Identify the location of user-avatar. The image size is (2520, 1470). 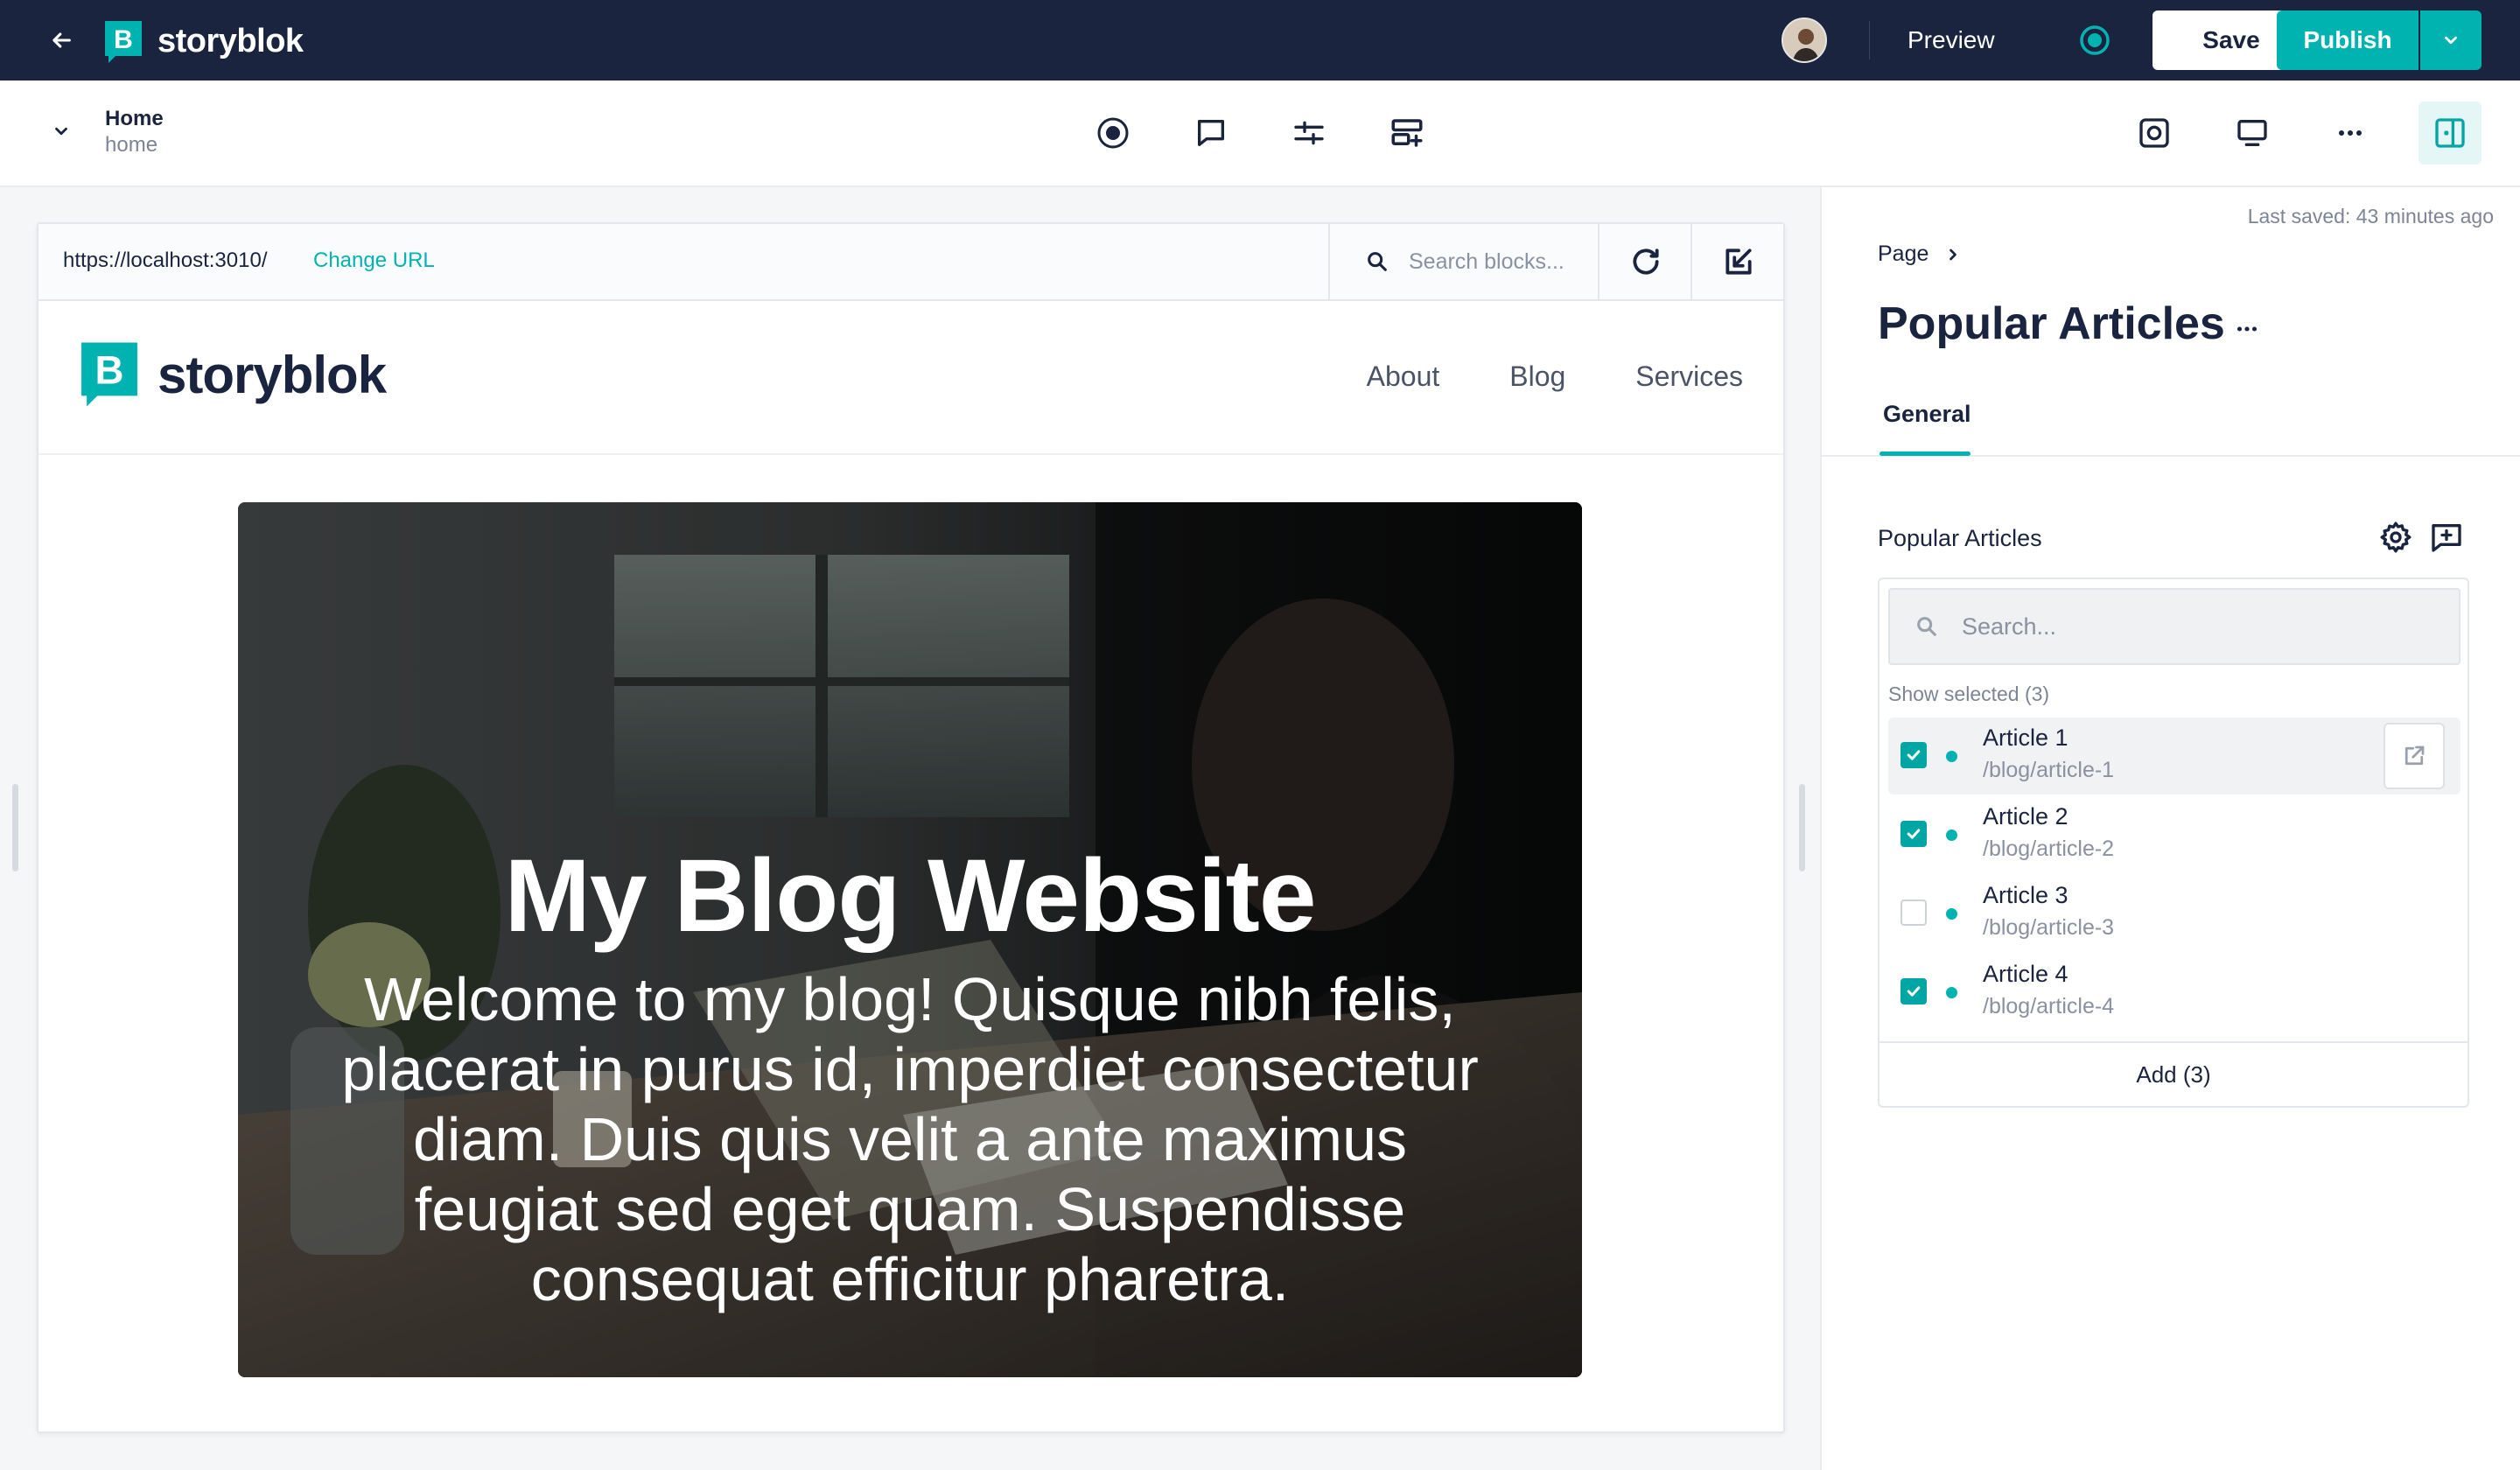
(1804, 40).